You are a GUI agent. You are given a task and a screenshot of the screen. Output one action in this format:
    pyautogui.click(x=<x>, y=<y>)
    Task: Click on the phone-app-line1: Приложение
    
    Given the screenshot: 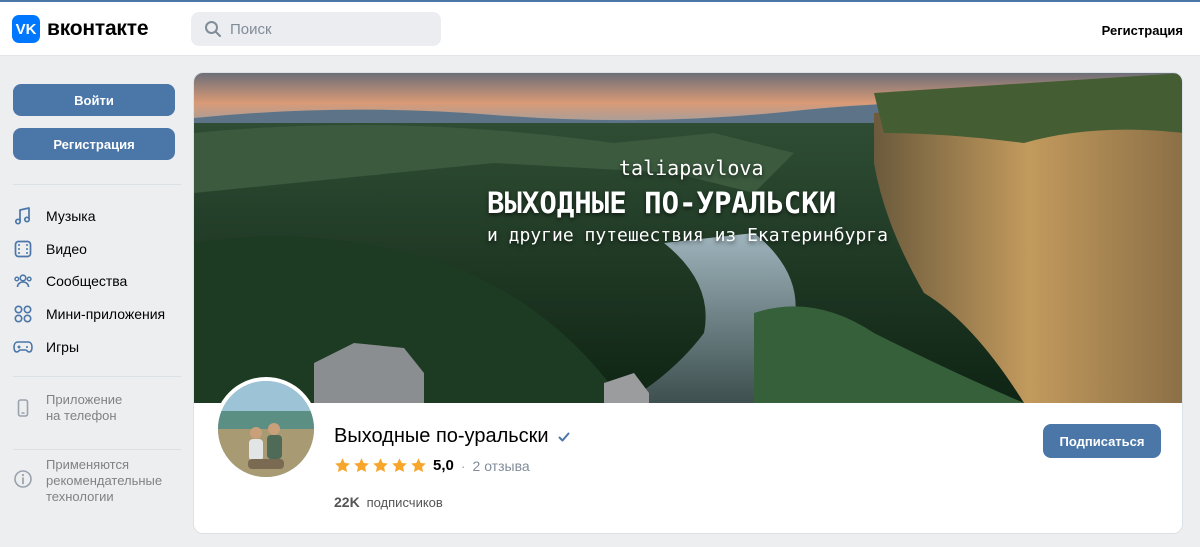 What is the action you would take?
    pyautogui.click(x=84, y=399)
    